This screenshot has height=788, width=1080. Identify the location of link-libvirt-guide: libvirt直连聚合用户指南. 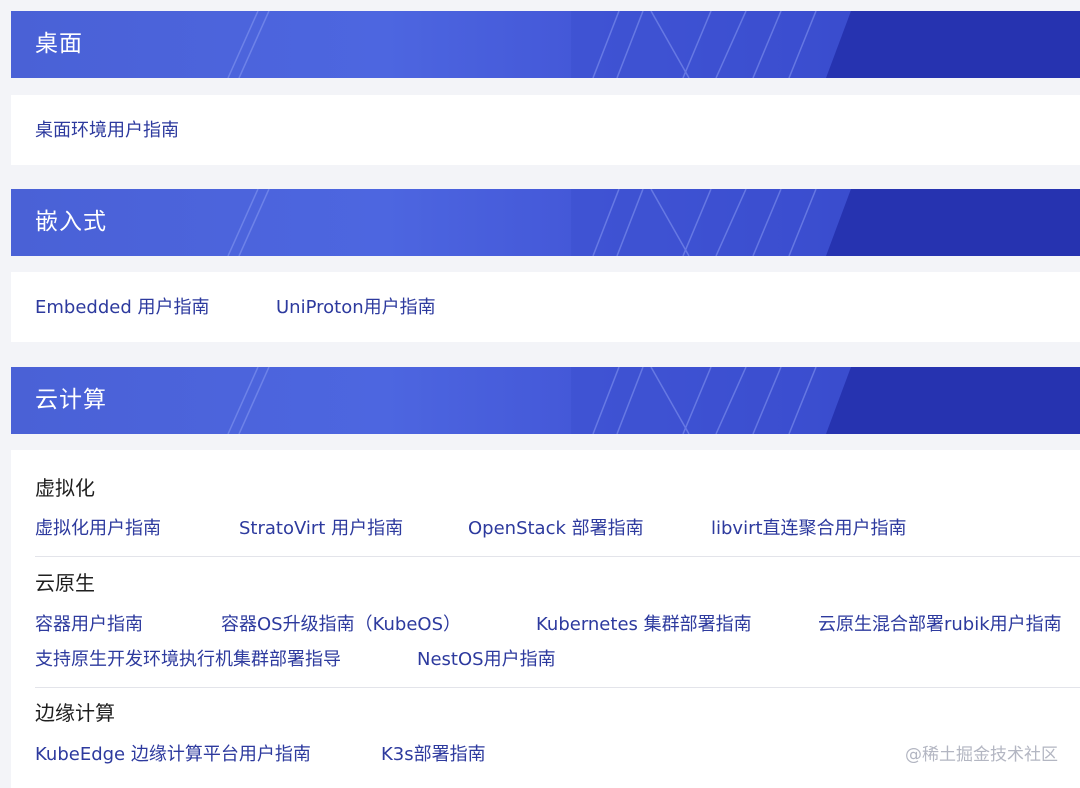
(809, 529).